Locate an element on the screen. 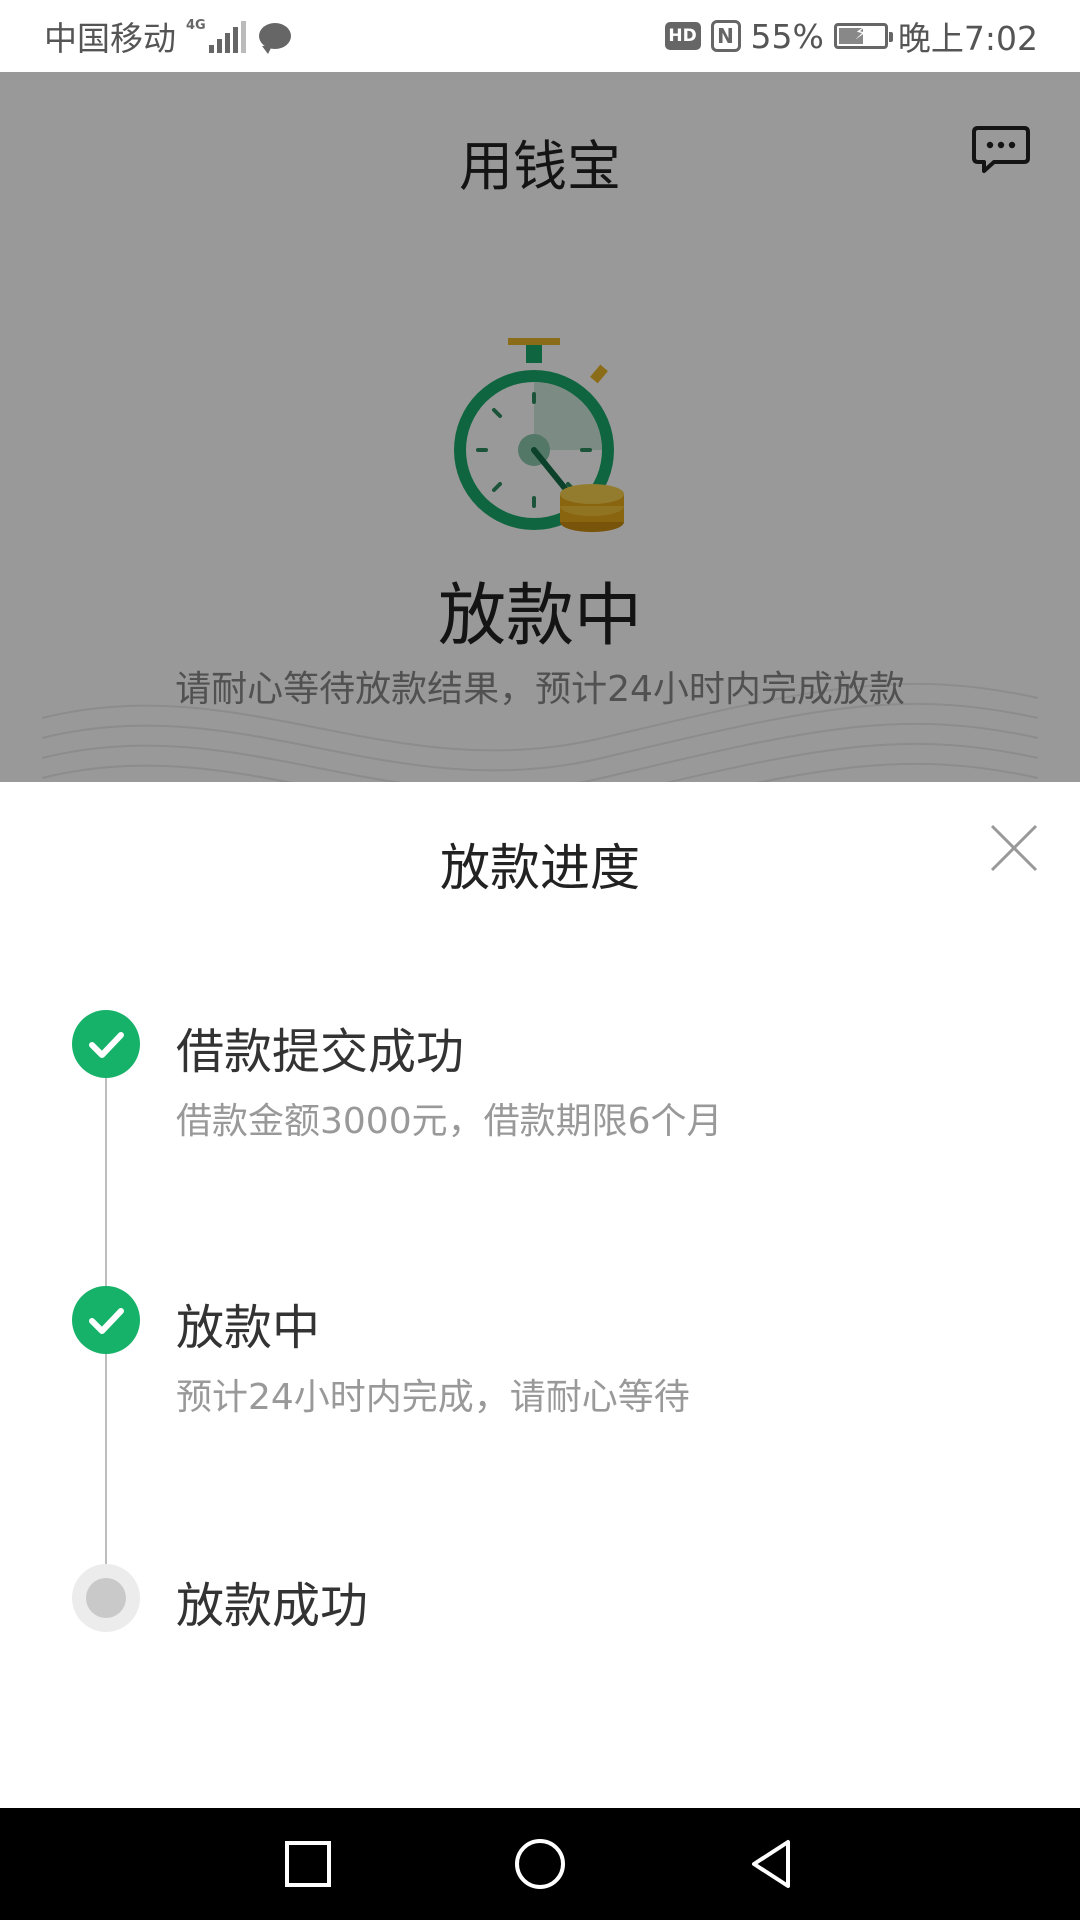  step-description: 借款金额3000元，借款期限6个月 is located at coordinates (449, 1121).